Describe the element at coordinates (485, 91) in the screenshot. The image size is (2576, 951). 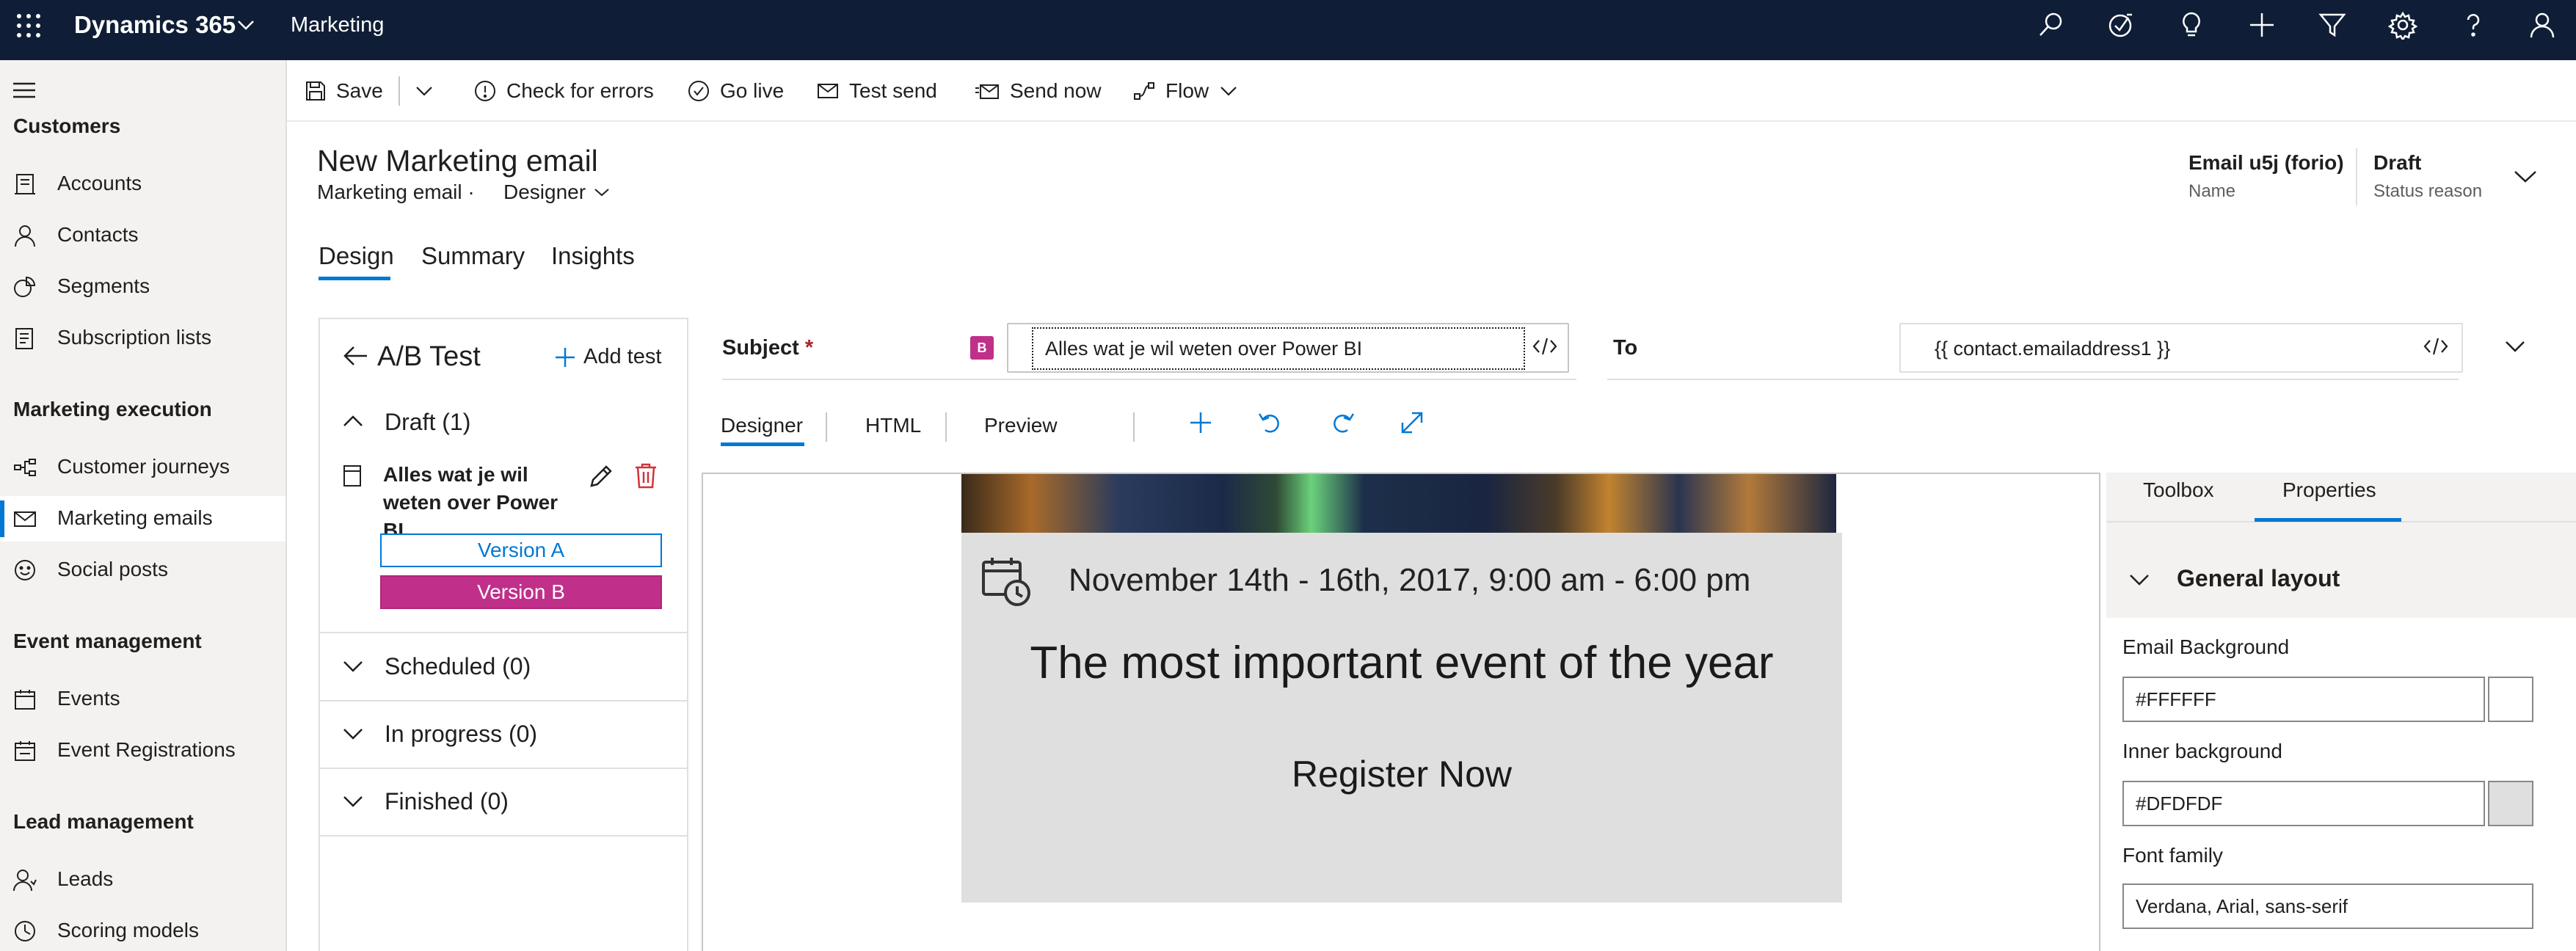
I see `info-circle-icon` at that location.